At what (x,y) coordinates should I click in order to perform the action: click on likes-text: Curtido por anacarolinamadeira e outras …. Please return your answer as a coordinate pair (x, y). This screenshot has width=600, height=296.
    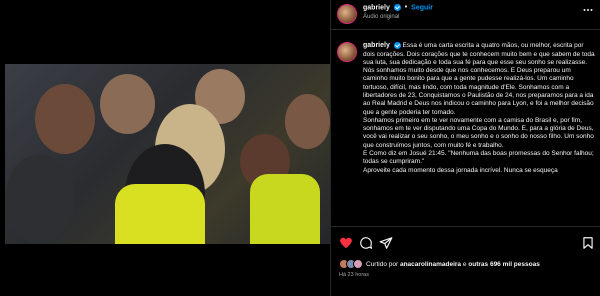
    Looking at the image, I should click on (453, 264).